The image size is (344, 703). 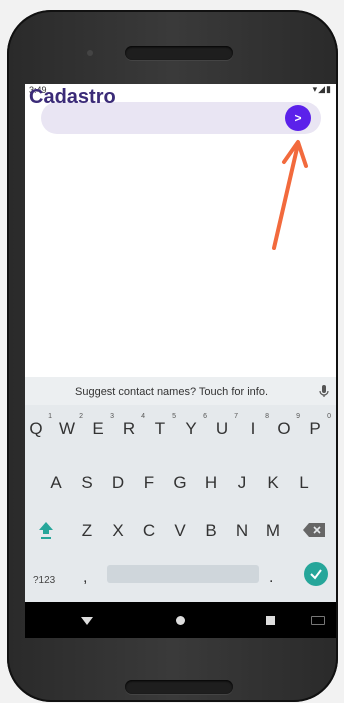 I want to click on navigation-bar, so click(x=180, y=620).